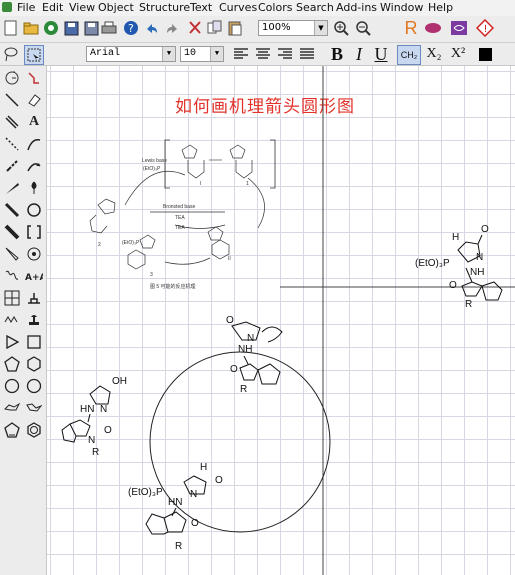  What do you see at coordinates (254, 355) in the screenshot?
I see `zwitterion-structure-top: O N NH O R` at bounding box center [254, 355].